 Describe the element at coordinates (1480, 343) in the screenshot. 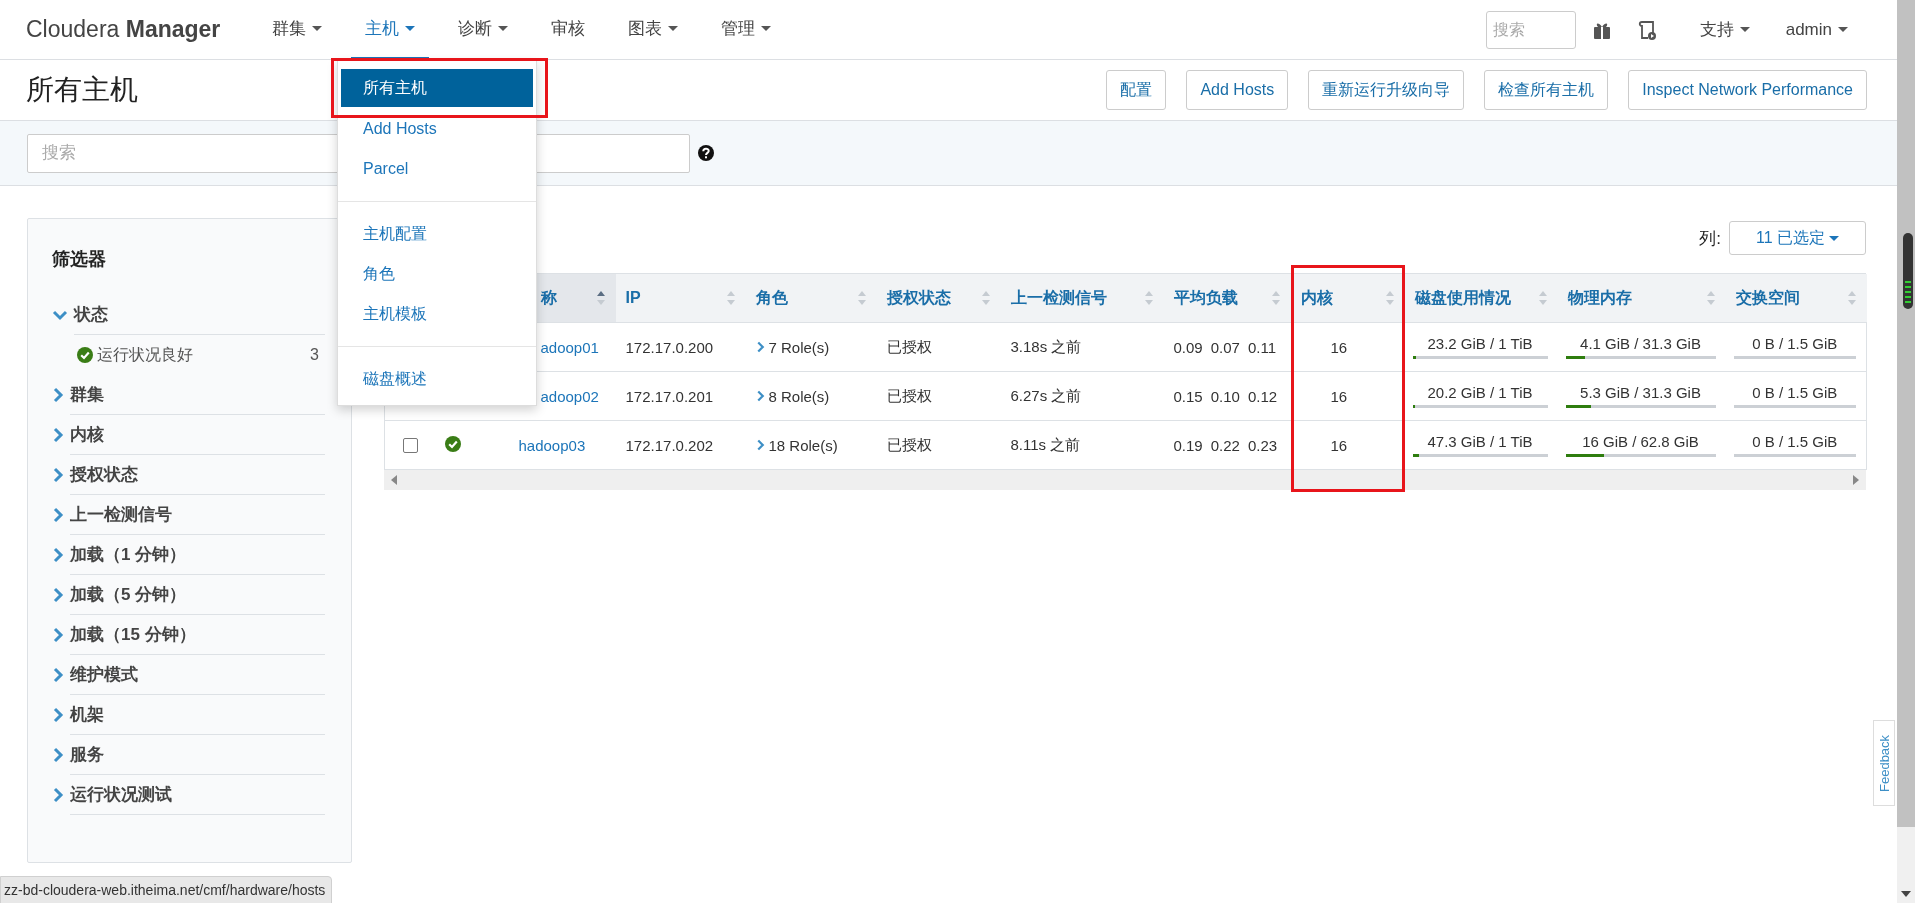

I see `usage-text: 23.2 GiB / 1 TiB` at that location.